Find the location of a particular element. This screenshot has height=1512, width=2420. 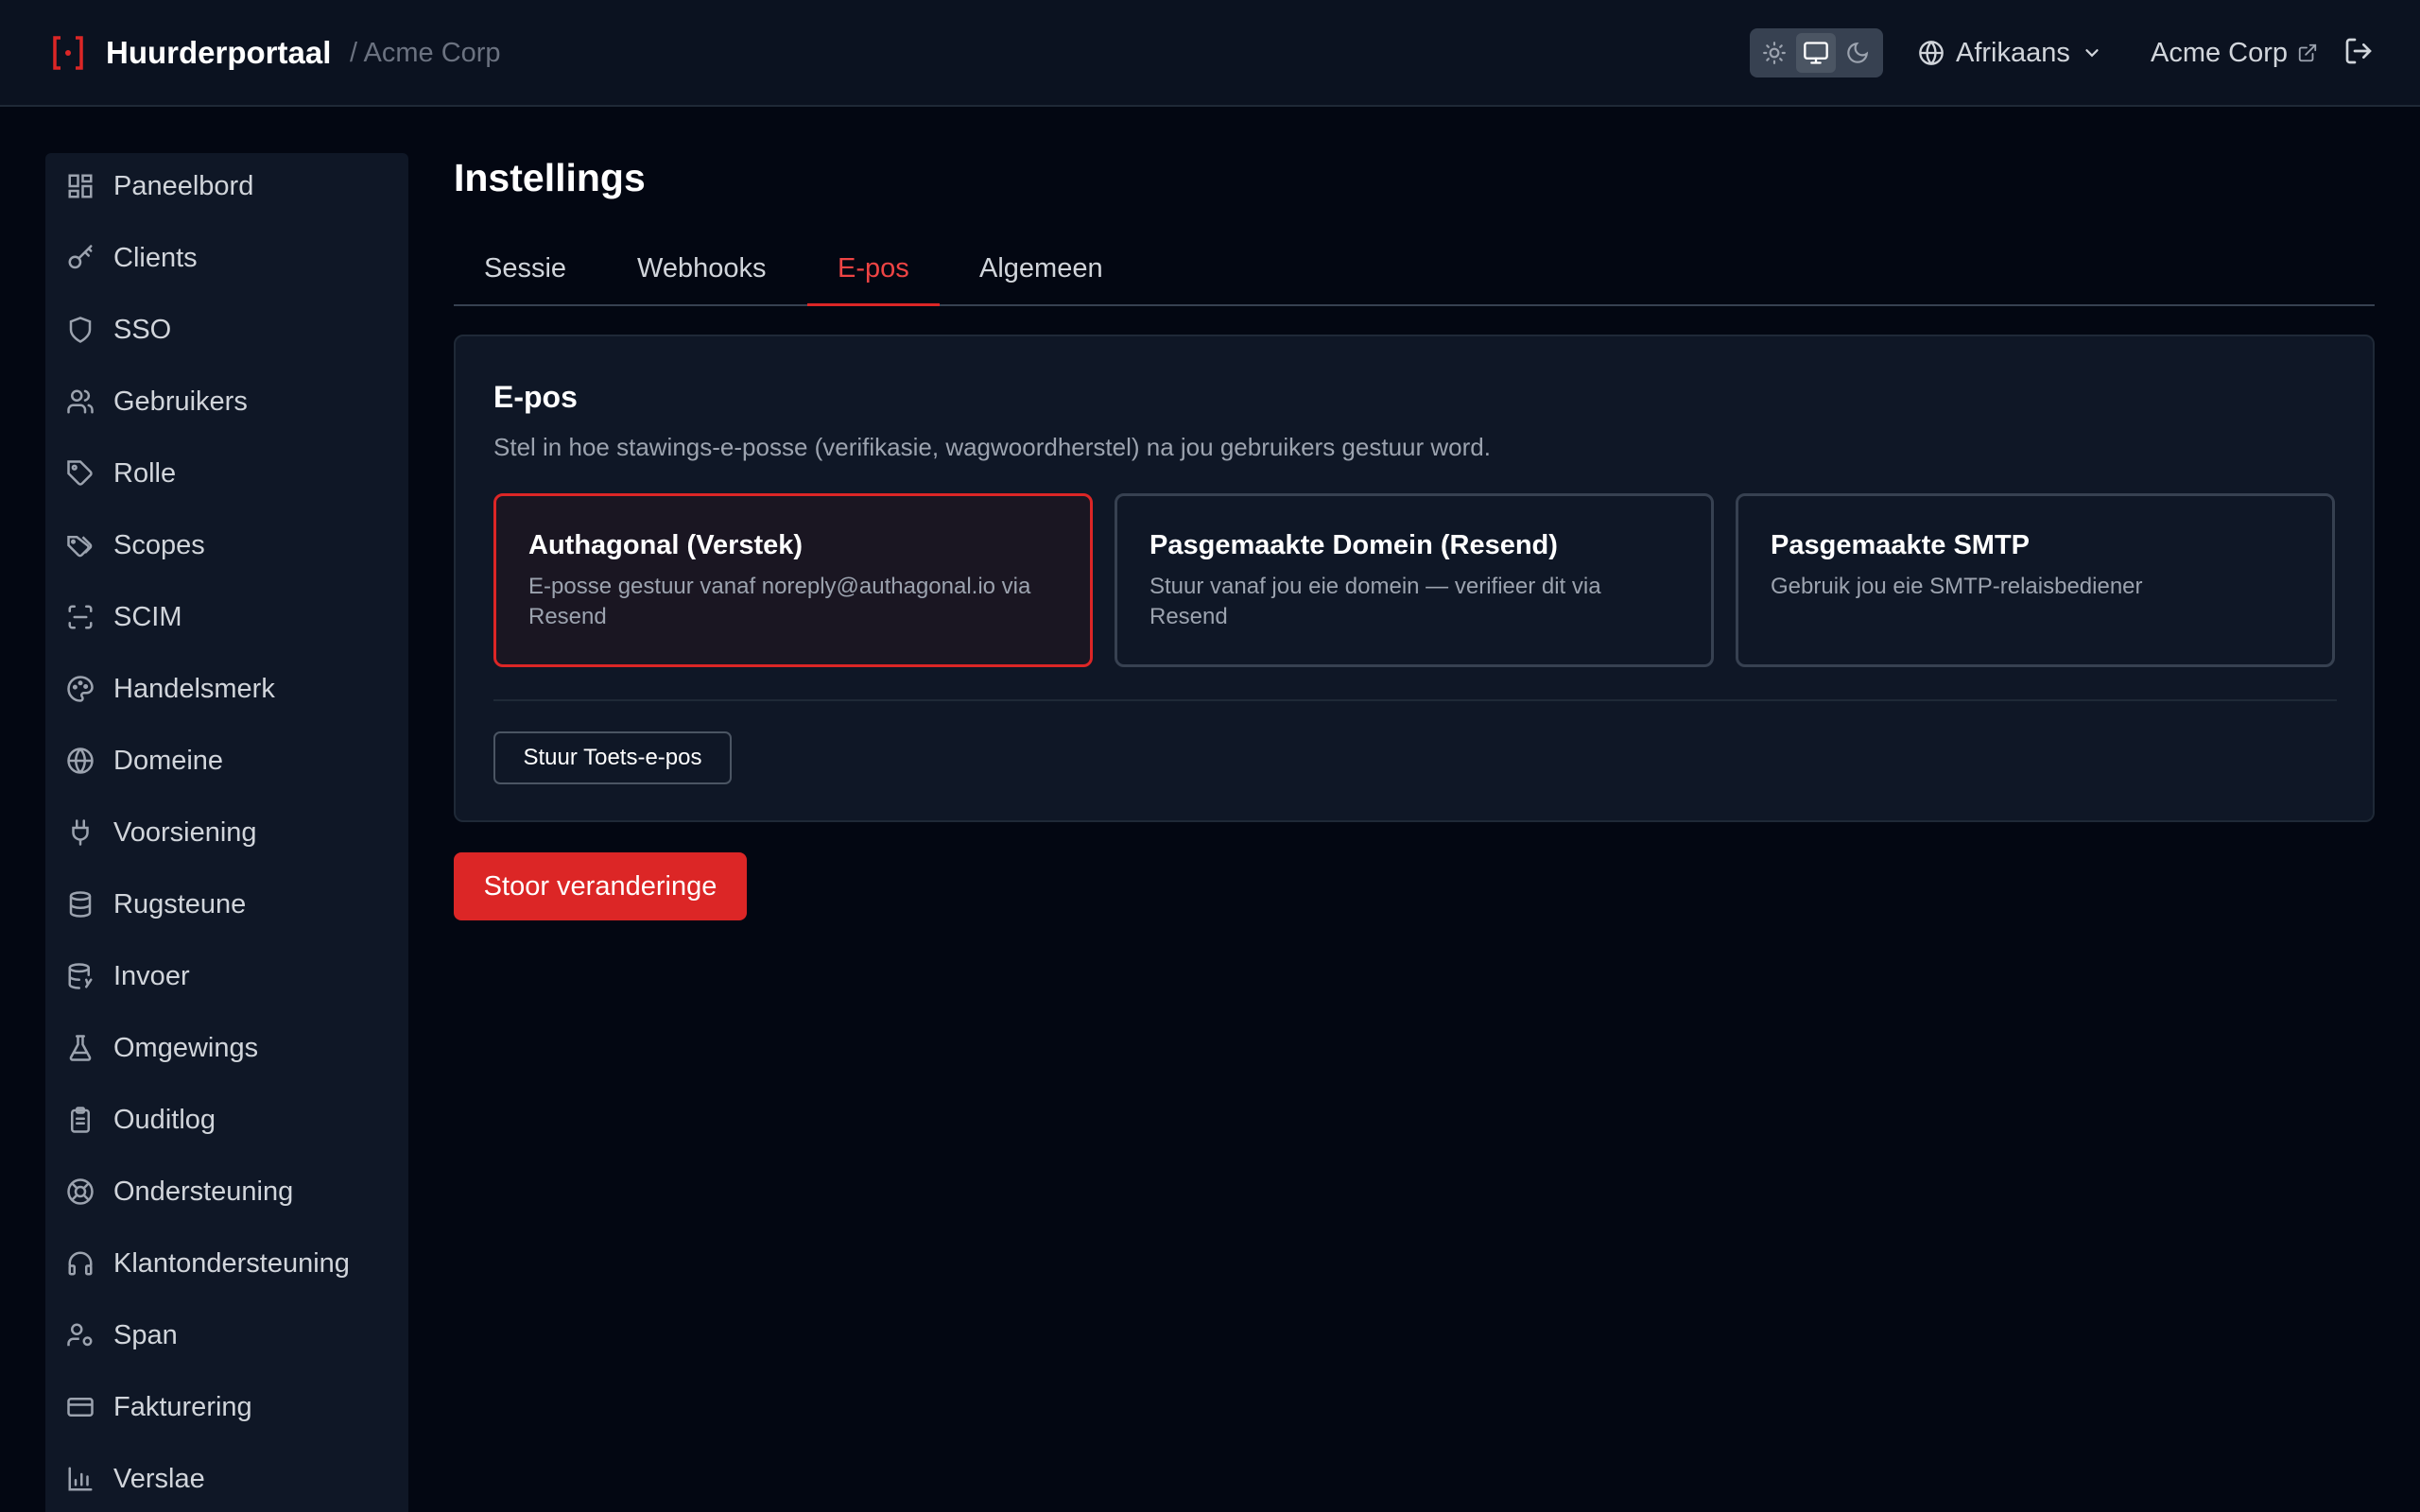

brand-name: Huurderportaal is located at coordinates (218, 53).